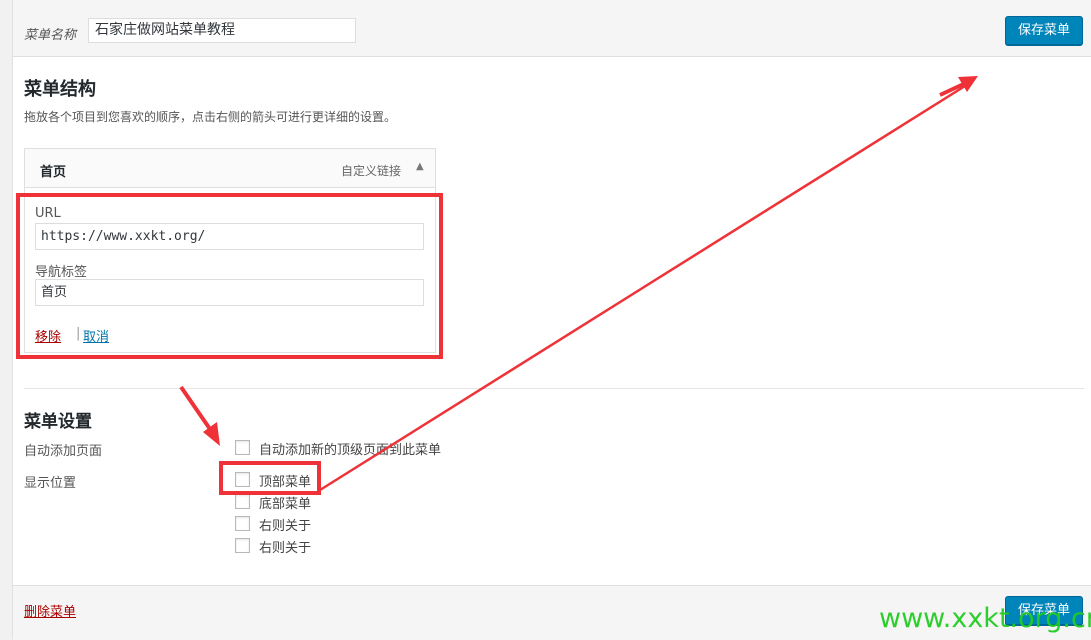 Image resolution: width=1091 pixels, height=640 pixels. Describe the element at coordinates (270, 478) in the screenshot. I see `highlight-box-top-menu` at that location.